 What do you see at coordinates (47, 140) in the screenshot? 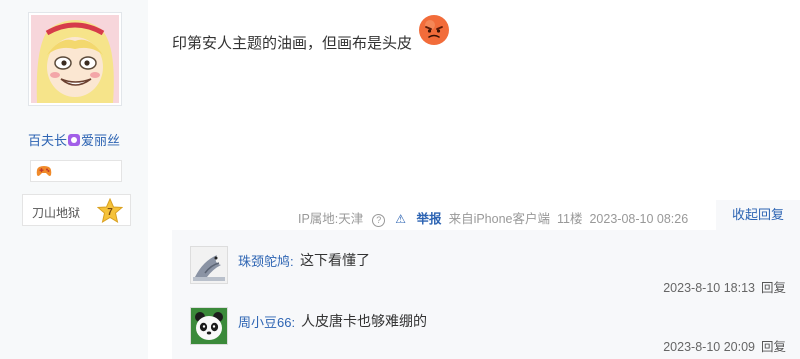
I see `username-part1: 百夫长` at bounding box center [47, 140].